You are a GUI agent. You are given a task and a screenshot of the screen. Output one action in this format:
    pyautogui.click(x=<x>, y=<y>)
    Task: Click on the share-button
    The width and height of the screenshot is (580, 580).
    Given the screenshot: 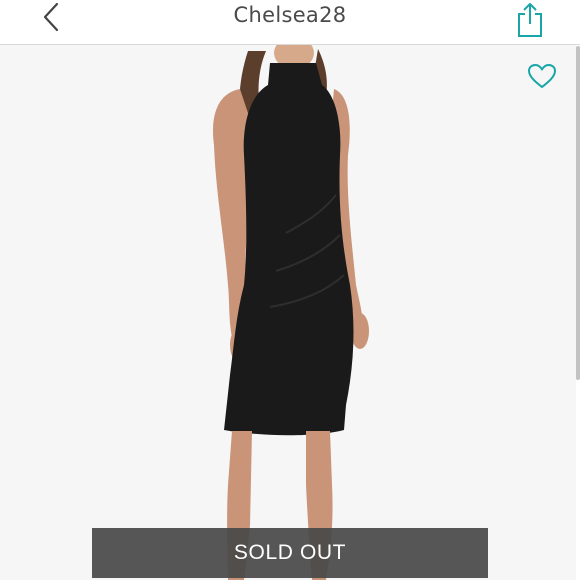 What is the action you would take?
    pyautogui.click(x=530, y=20)
    